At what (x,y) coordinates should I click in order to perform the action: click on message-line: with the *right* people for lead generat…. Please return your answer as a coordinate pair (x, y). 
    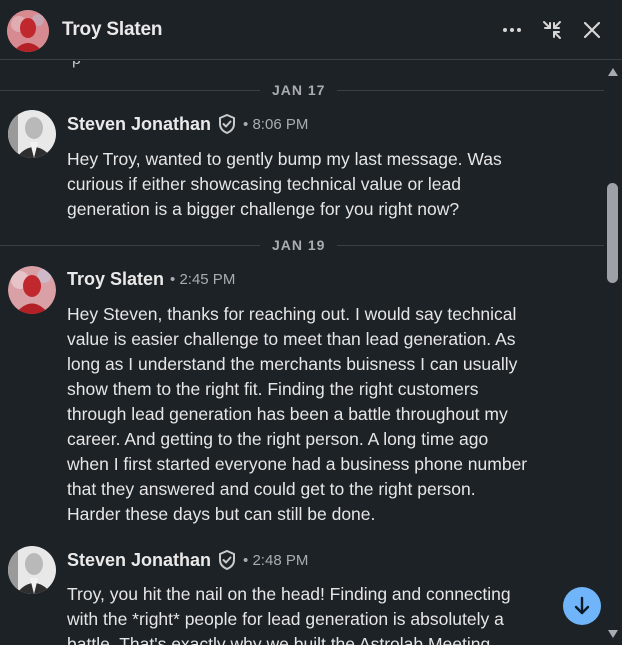
    Looking at the image, I should click on (285, 619).